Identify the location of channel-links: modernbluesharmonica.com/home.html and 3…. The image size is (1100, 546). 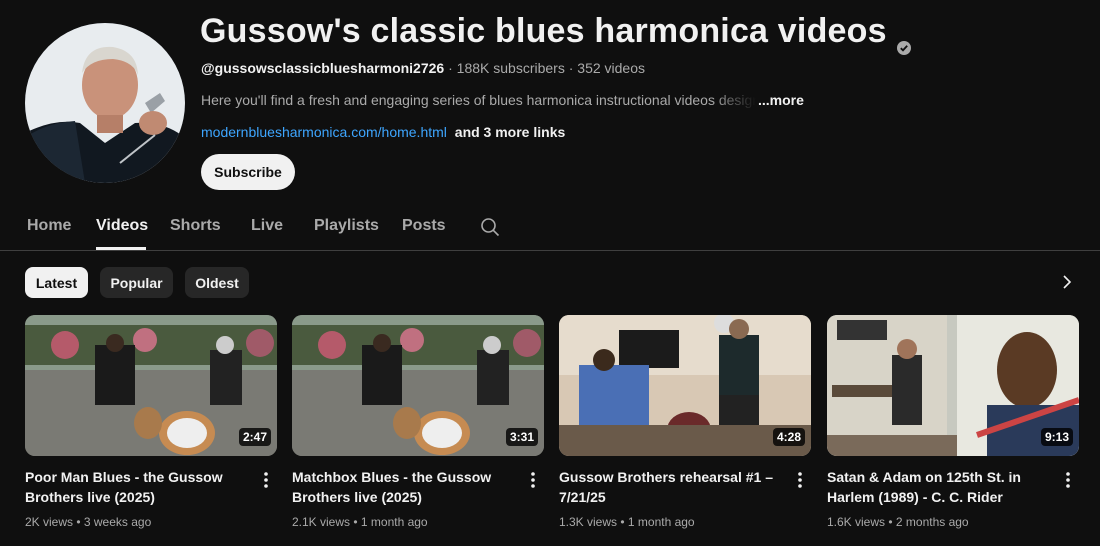
(383, 132).